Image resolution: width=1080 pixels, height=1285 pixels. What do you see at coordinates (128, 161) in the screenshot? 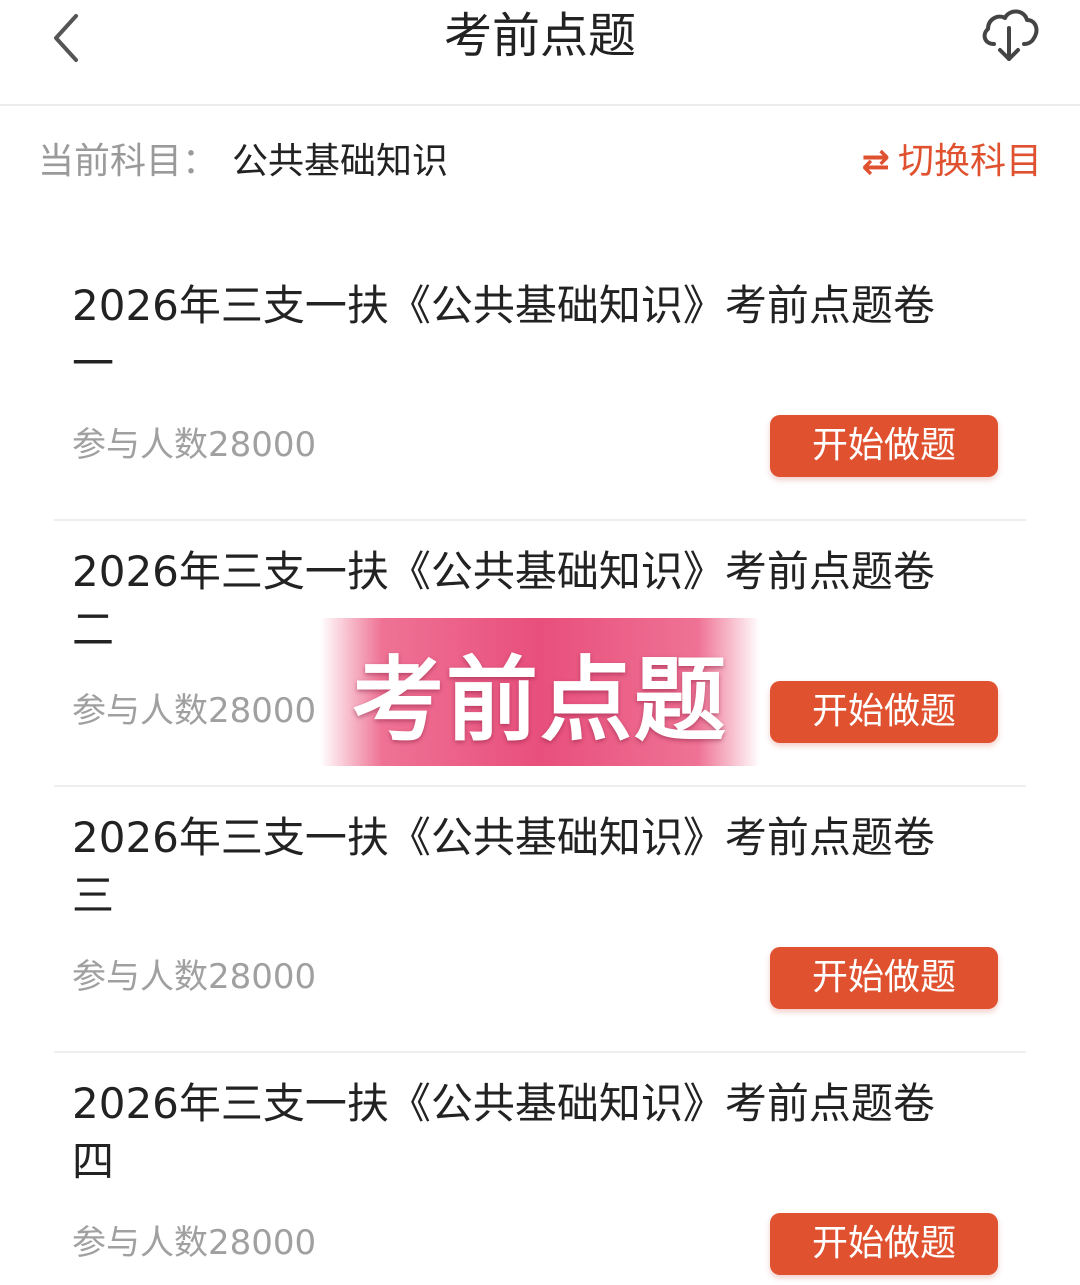
I see `subject-prefix-label: 当前科目：` at bounding box center [128, 161].